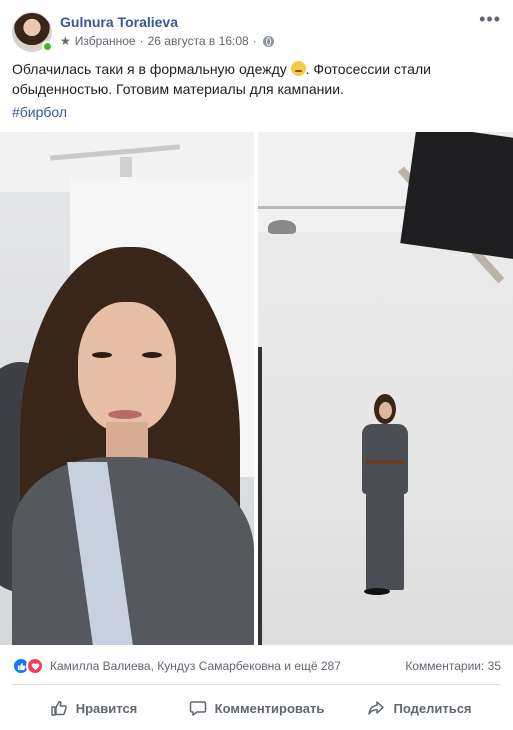 The image size is (513, 730). What do you see at coordinates (385, 462) in the screenshot?
I see `model-belt` at bounding box center [385, 462].